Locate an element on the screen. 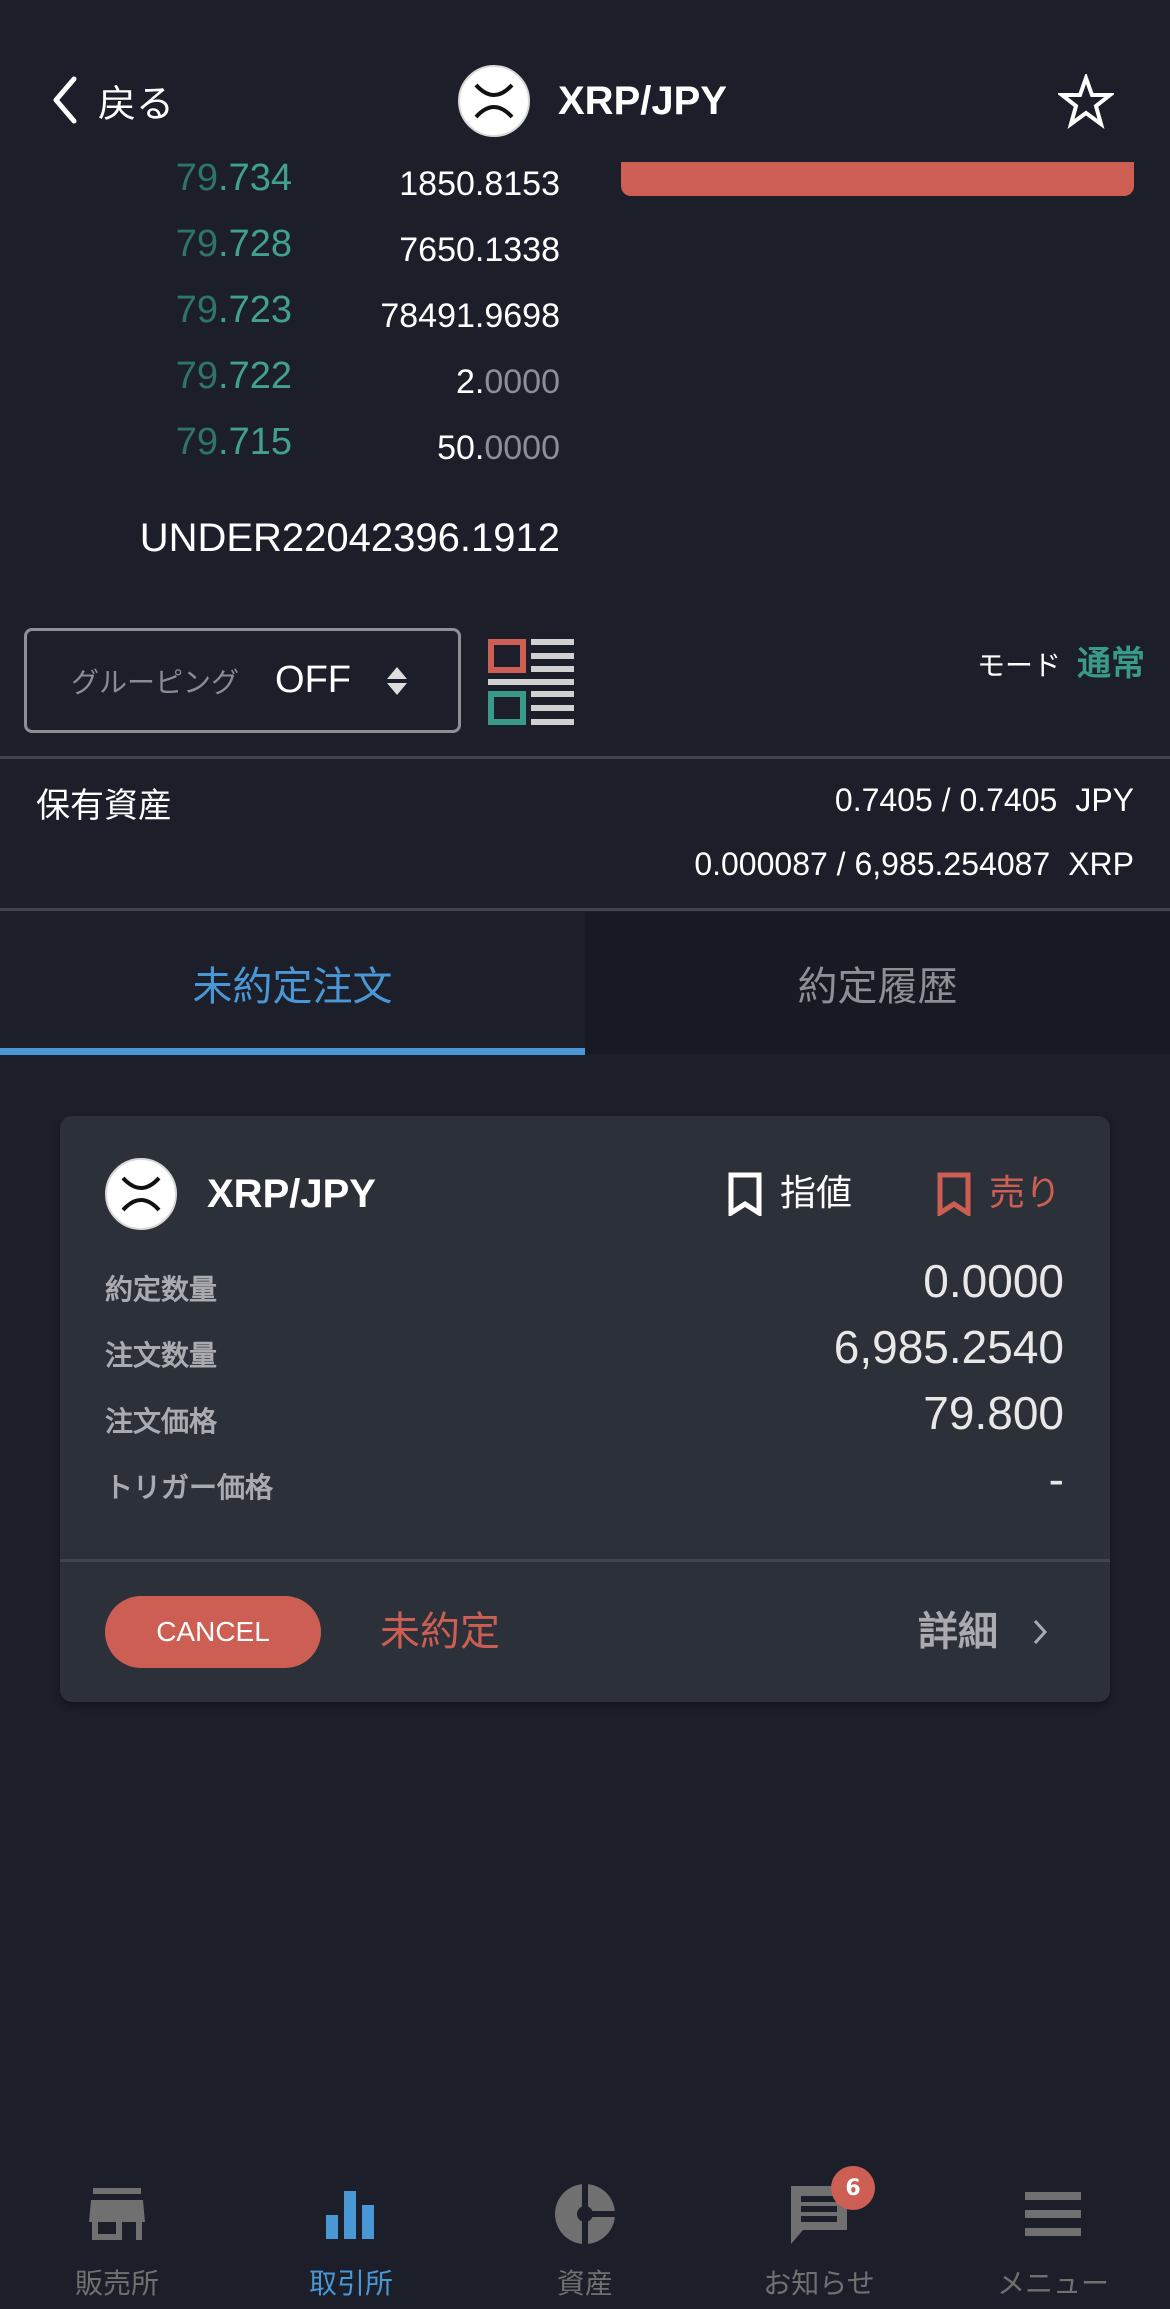 This screenshot has height=2309, width=1170. pie-chart-icon is located at coordinates (585, 2214).